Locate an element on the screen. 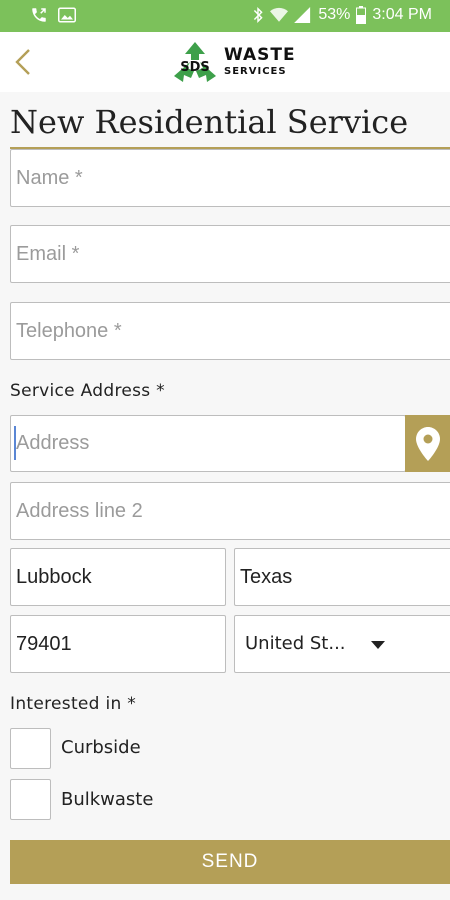  state-input is located at coordinates (342, 577).